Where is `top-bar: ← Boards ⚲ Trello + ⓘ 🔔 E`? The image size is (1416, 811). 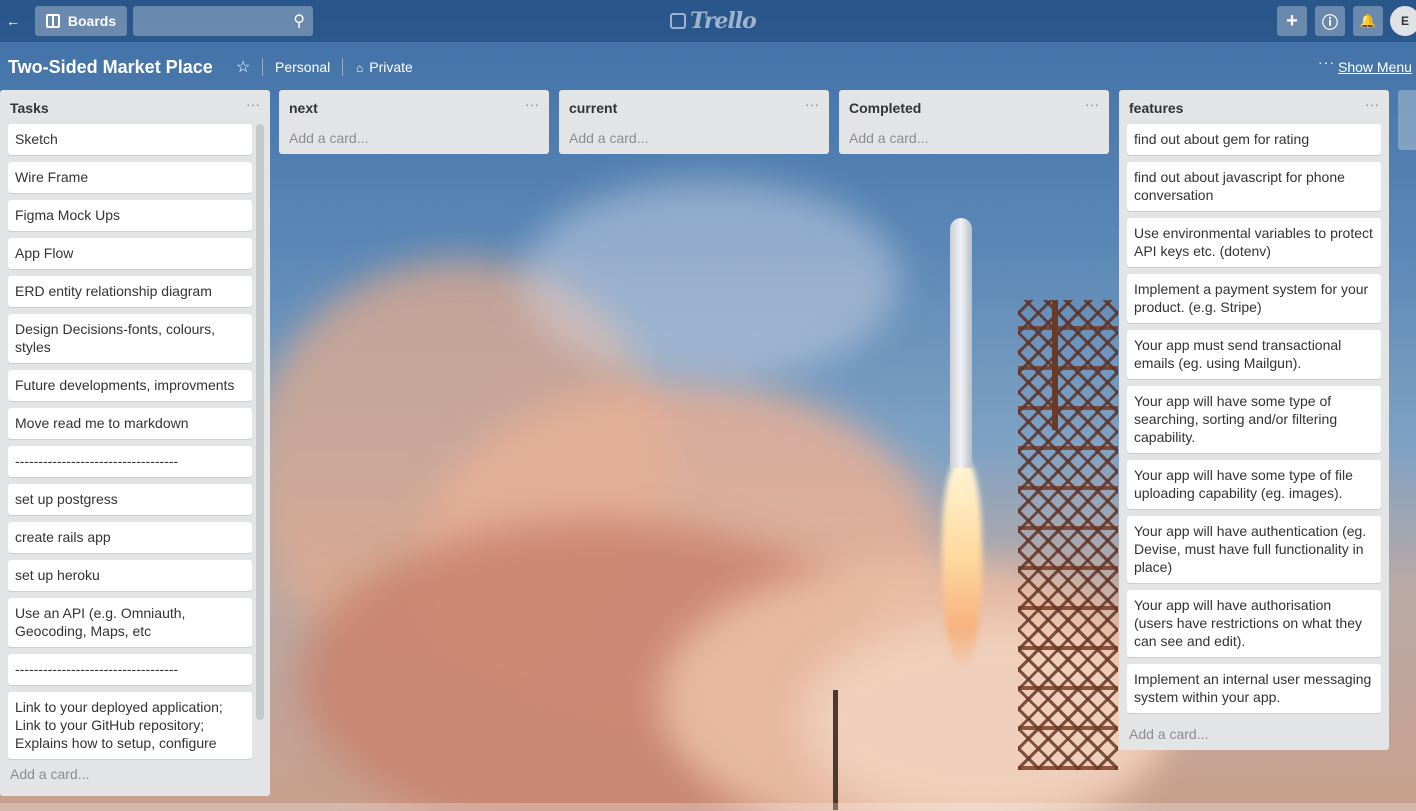 top-bar: ← Boards ⚲ Trello + ⓘ 🔔 E is located at coordinates (708, 21).